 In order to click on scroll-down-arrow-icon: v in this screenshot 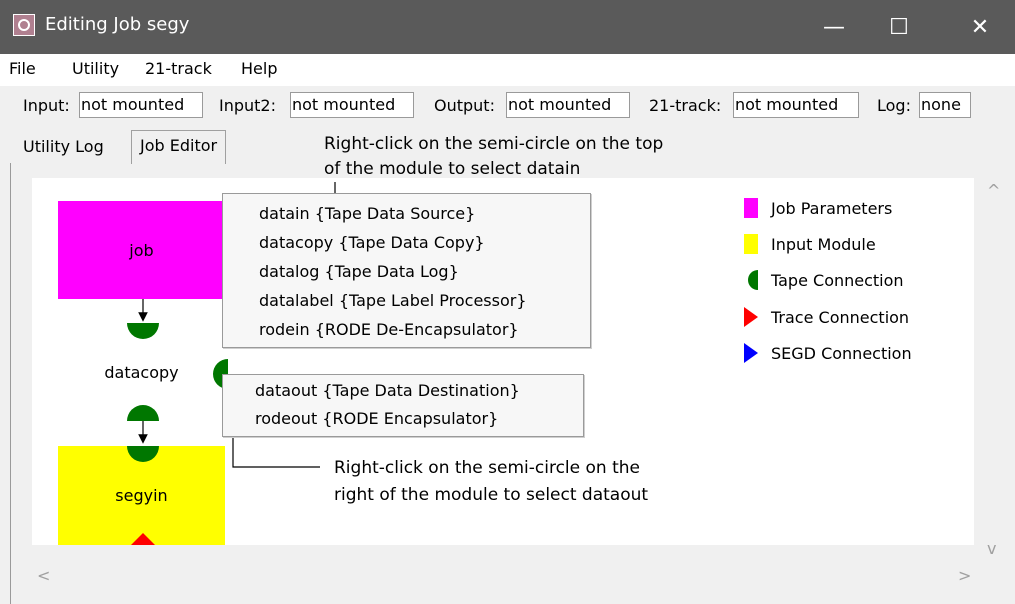, I will do `click(991, 549)`.